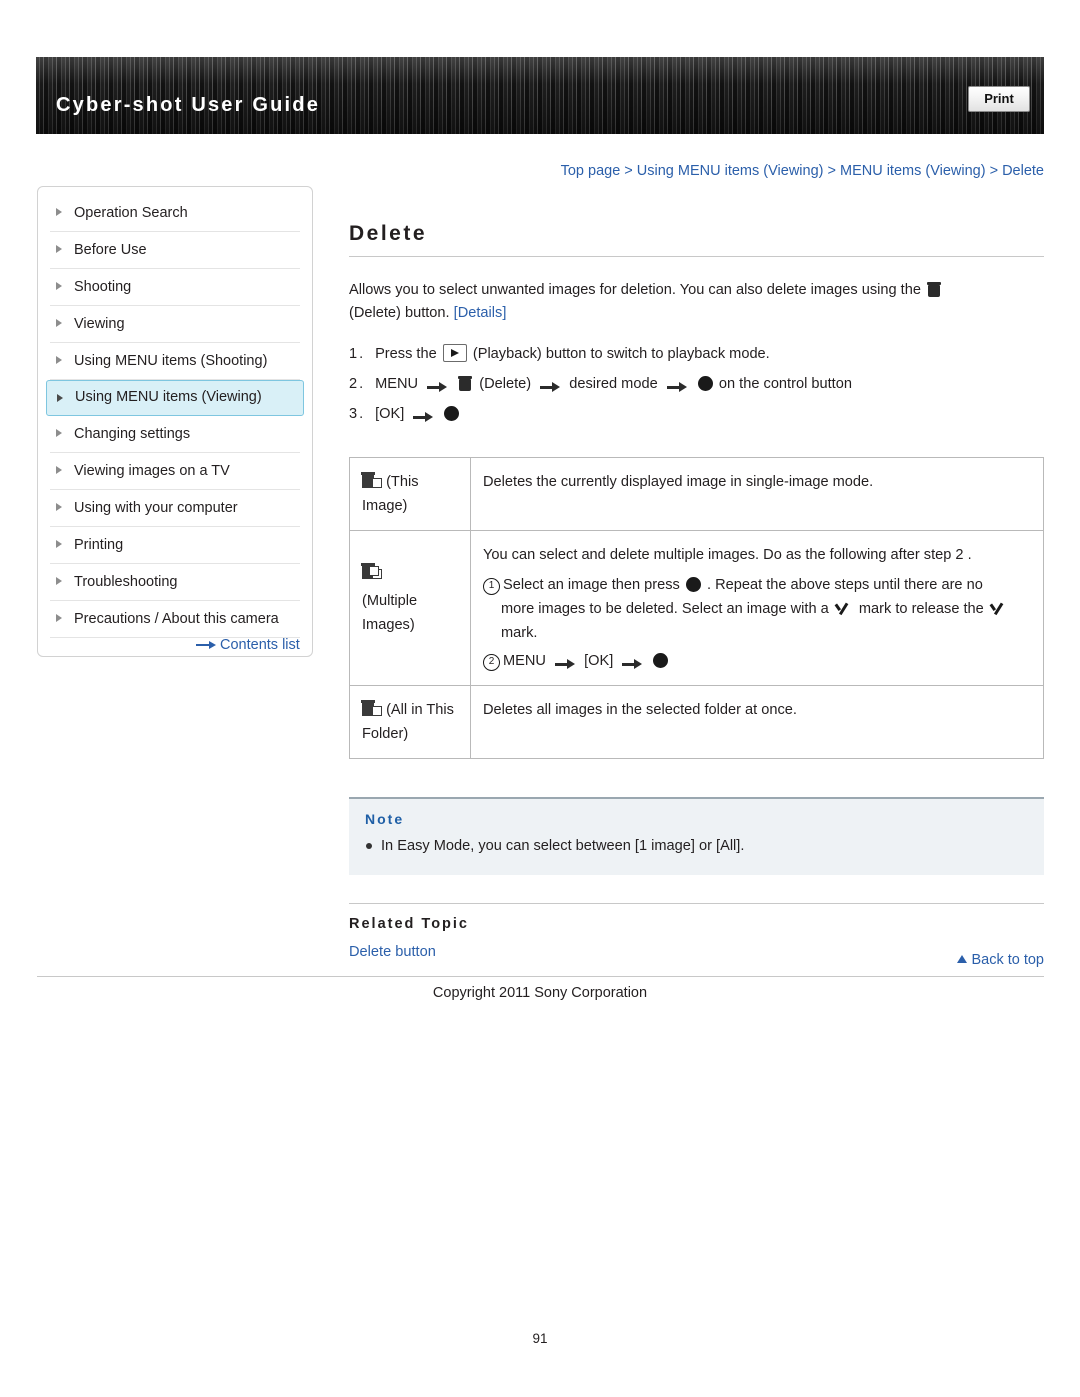  Describe the element at coordinates (388, 233) in the screenshot. I see `page-title: Delete` at that location.